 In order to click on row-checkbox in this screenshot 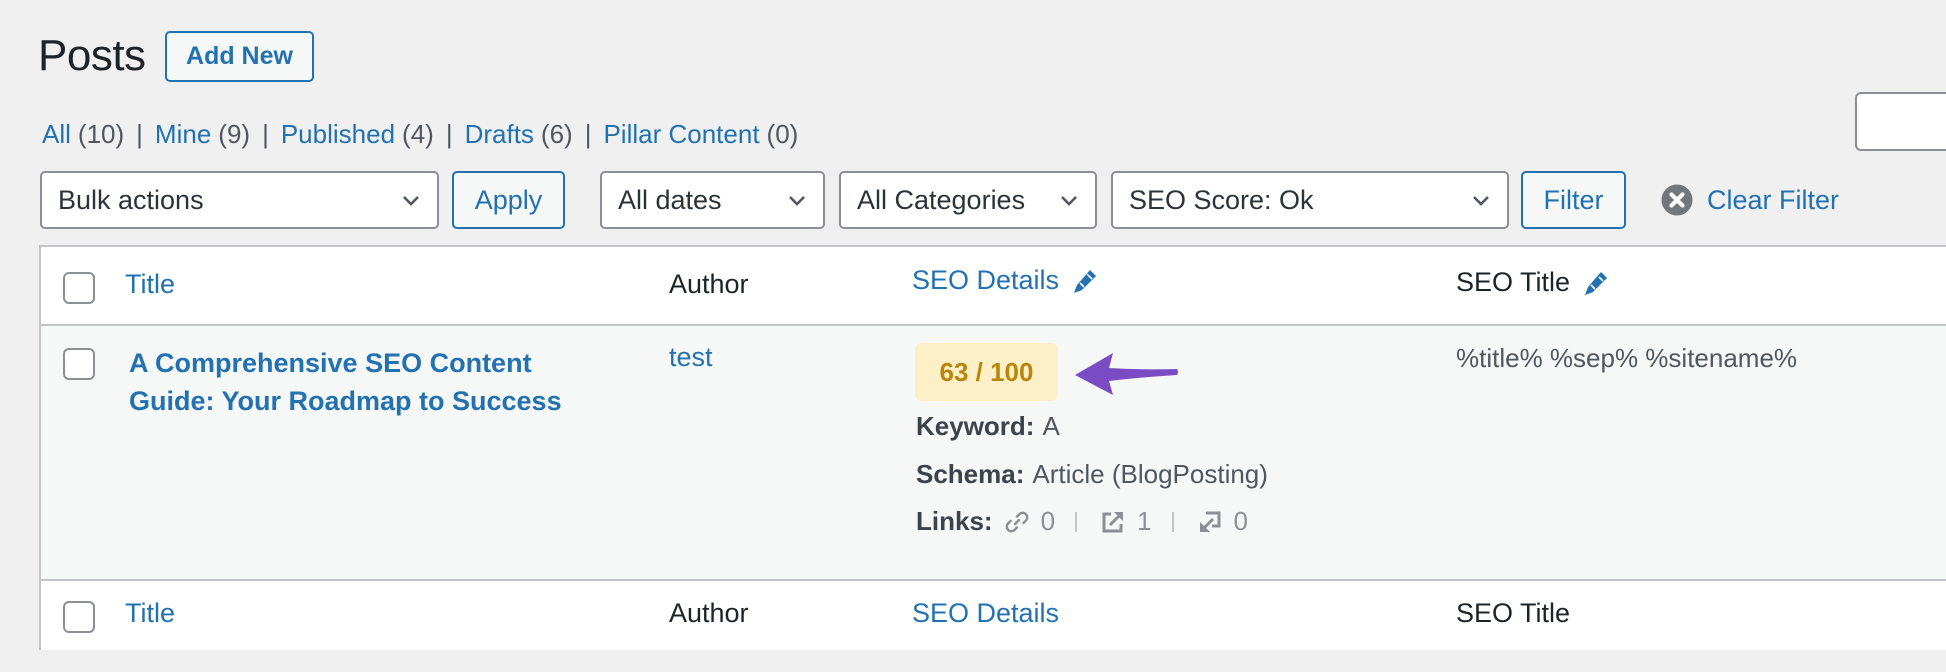, I will do `click(79, 364)`.